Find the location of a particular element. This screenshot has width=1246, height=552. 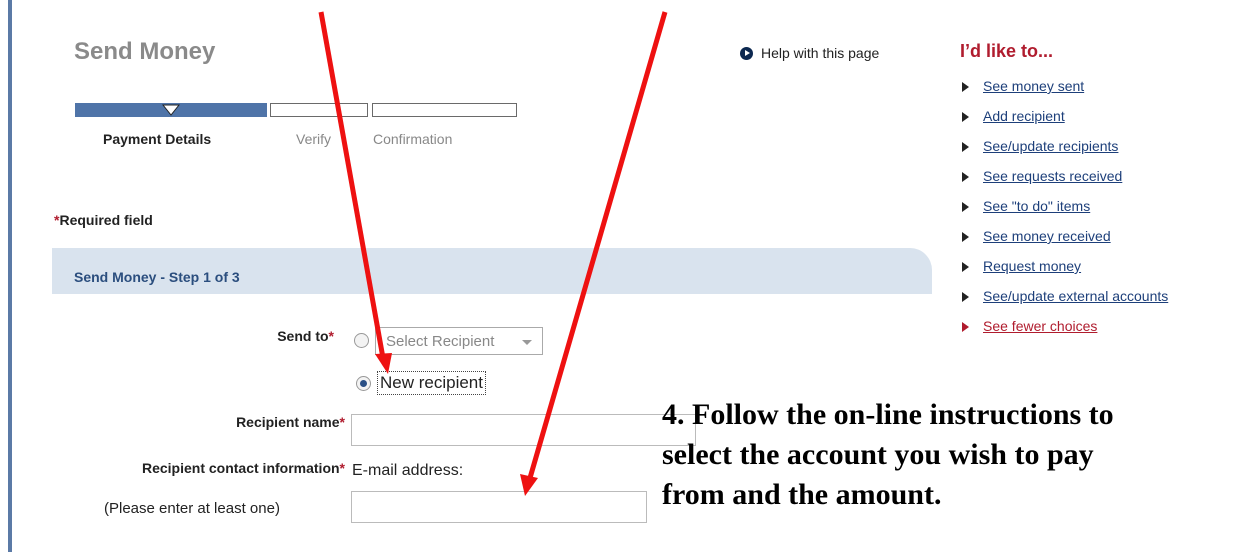

sidebar-link-update-recipients: See/update recipients is located at coordinates (1050, 146).